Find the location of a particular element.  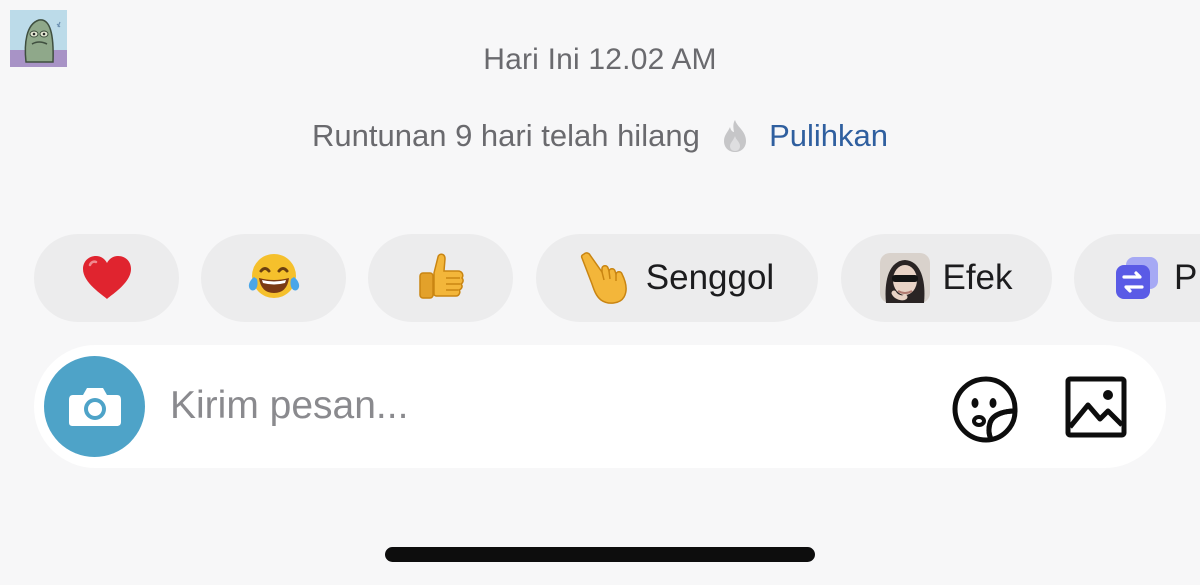

heart-icon is located at coordinates (106, 277).